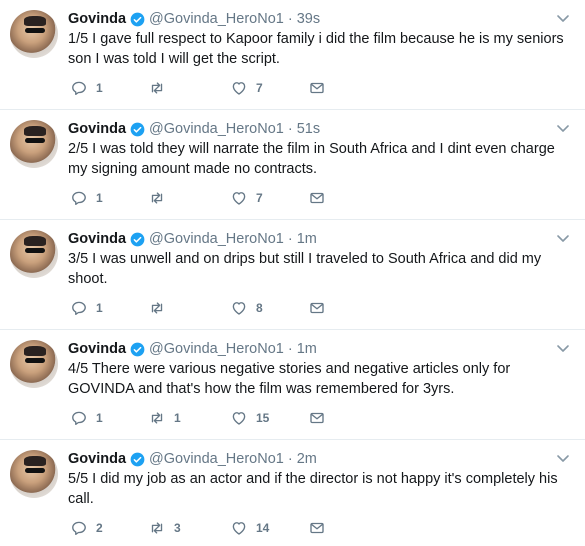 The image size is (585, 546). Describe the element at coordinates (177, 418) in the screenshot. I see `retweet-count: 1` at that location.